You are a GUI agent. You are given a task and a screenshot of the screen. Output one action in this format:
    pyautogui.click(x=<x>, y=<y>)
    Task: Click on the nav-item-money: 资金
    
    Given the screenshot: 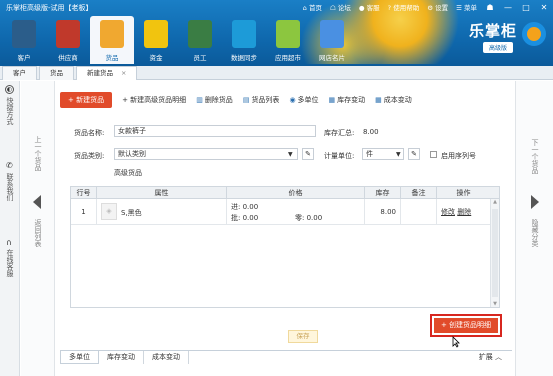 What is the action you would take?
    pyautogui.click(x=156, y=40)
    